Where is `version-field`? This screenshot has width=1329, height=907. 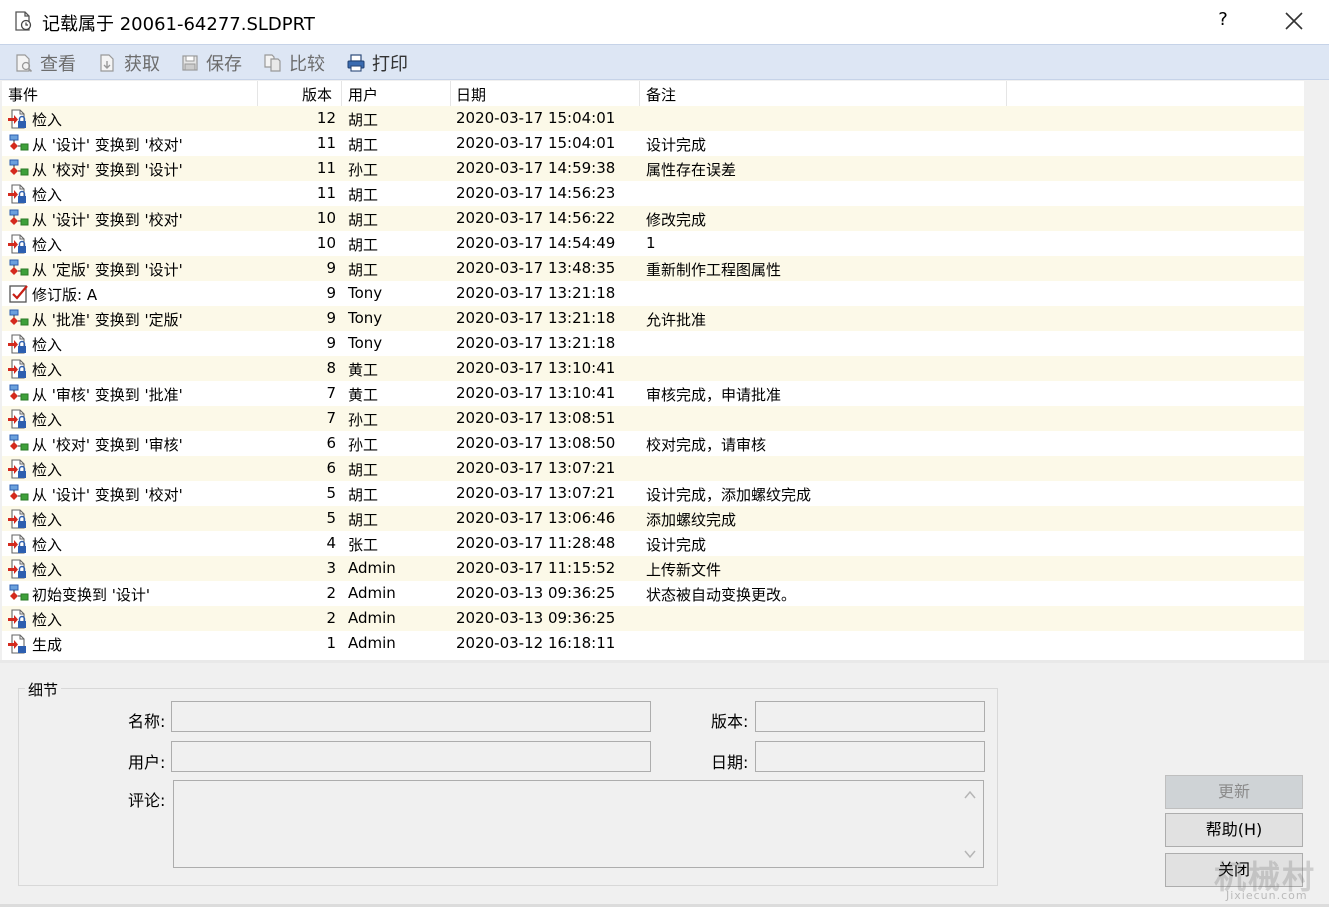 version-field is located at coordinates (870, 716).